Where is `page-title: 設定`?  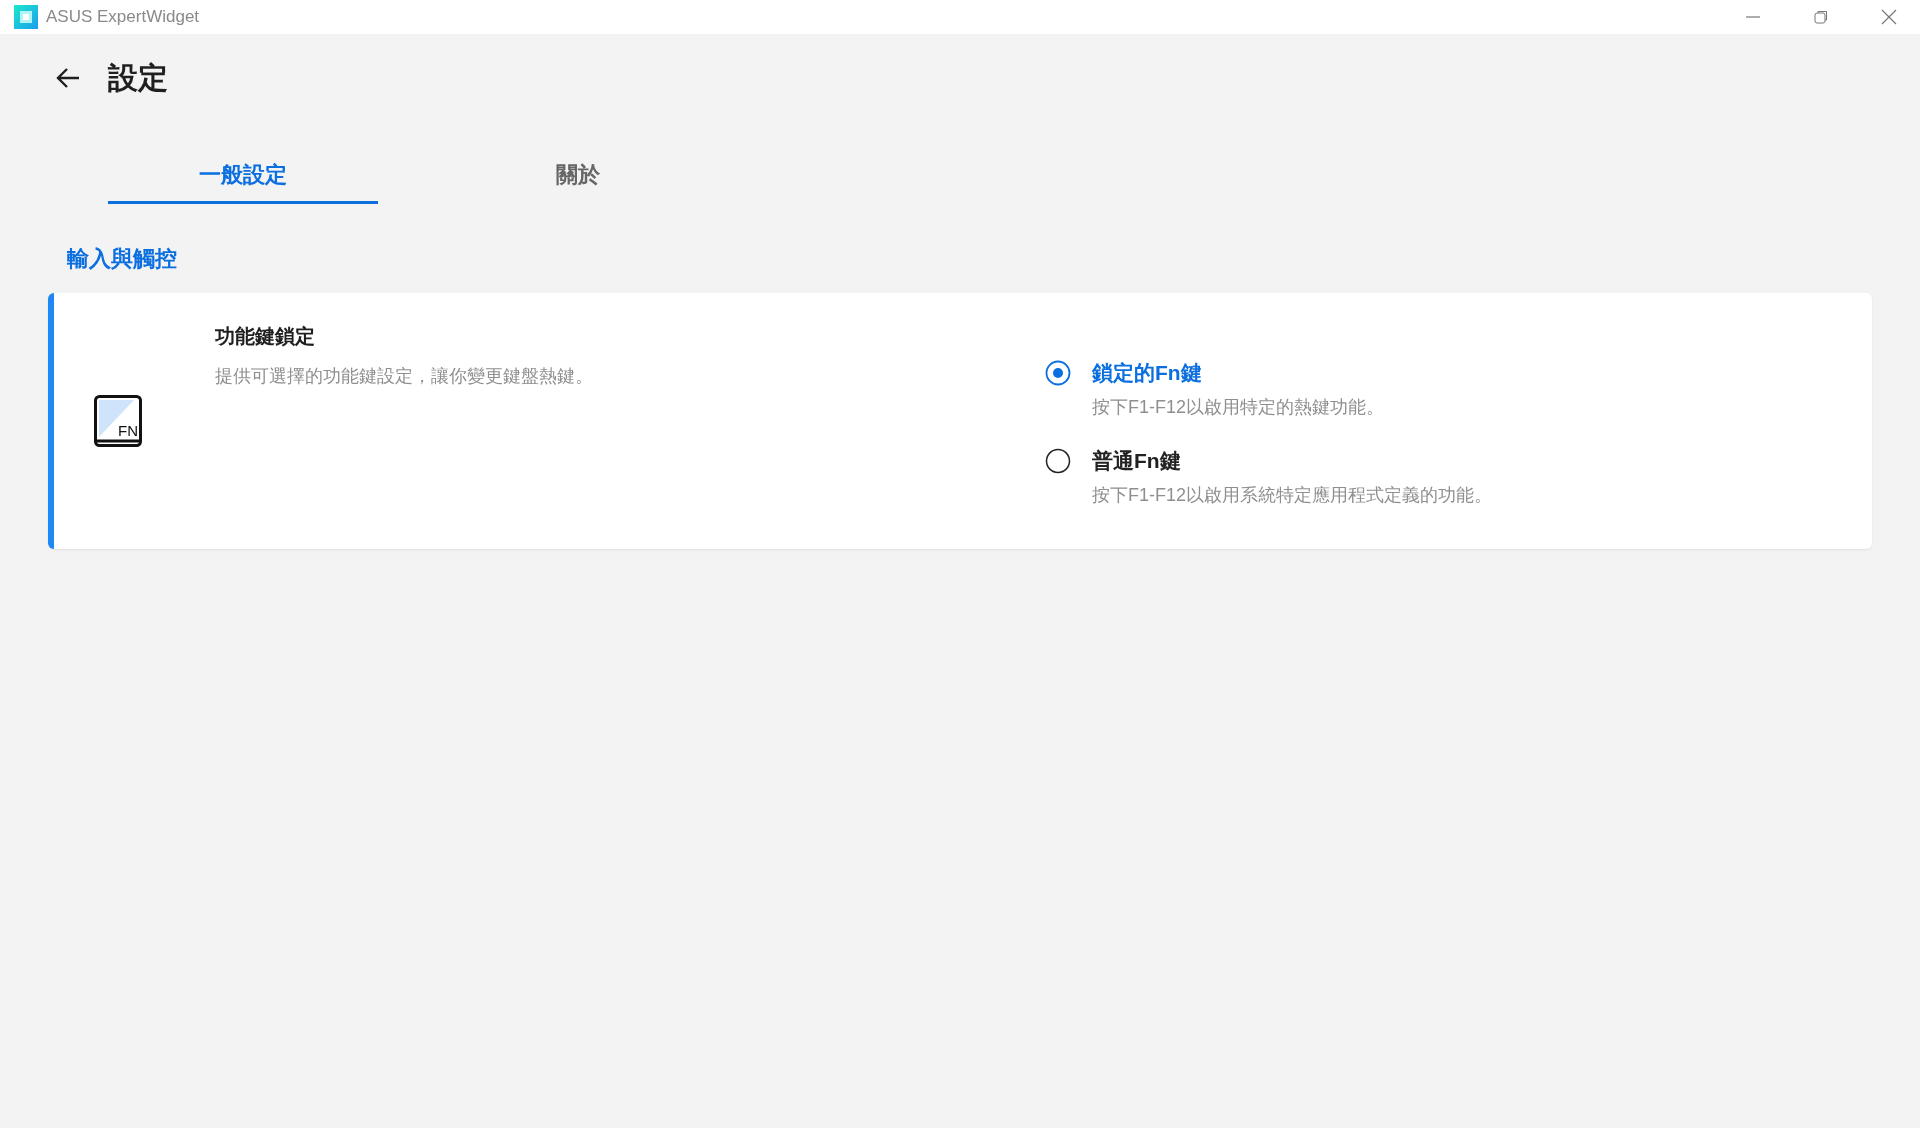
page-title: 設定 is located at coordinates (138, 77).